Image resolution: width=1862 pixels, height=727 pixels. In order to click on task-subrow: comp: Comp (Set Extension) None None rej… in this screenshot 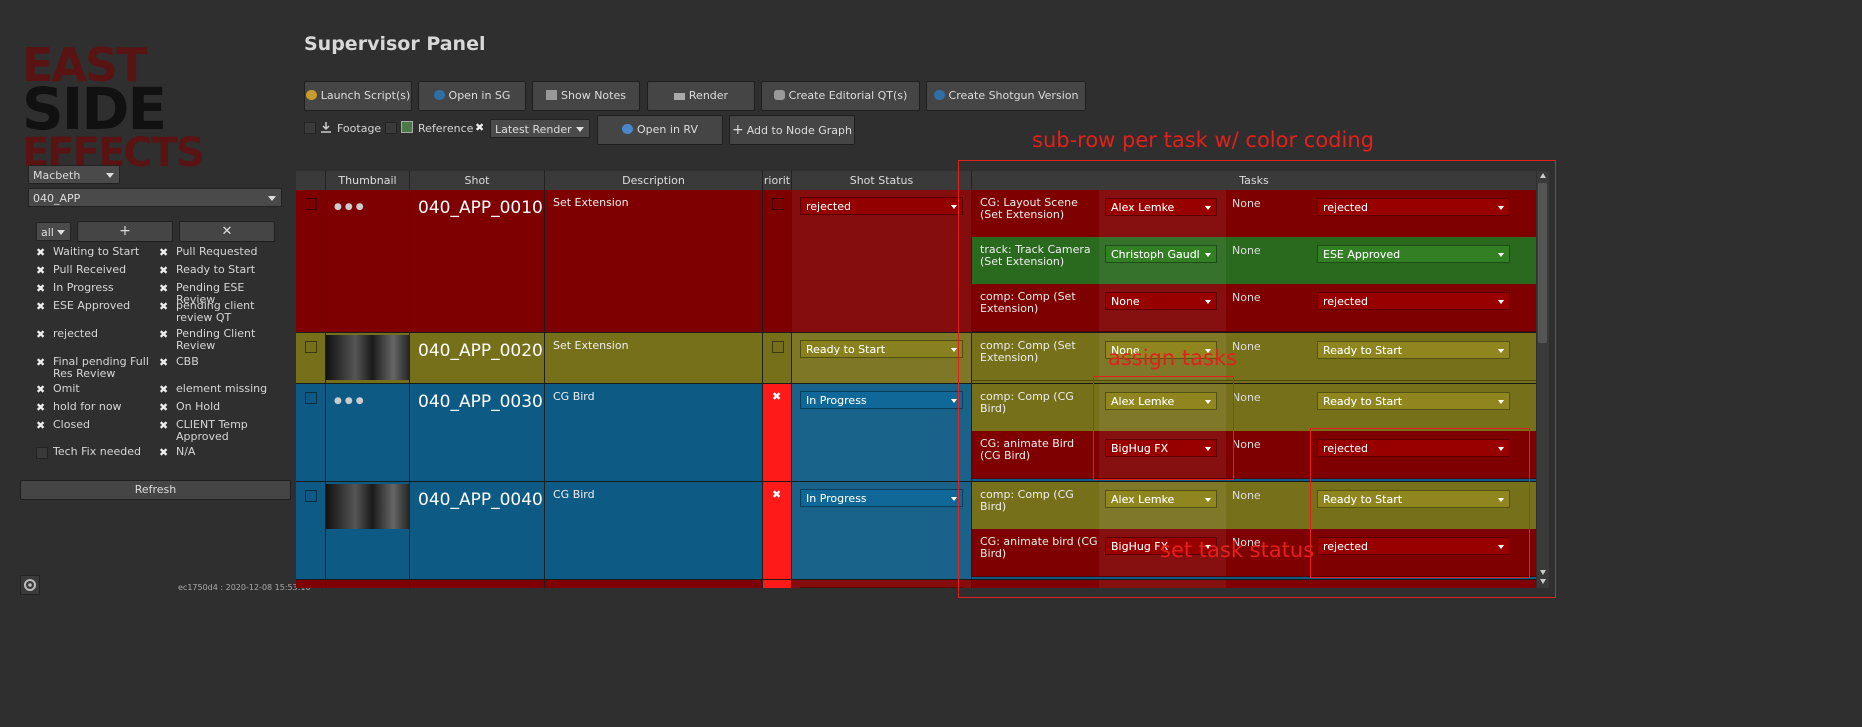, I will do `click(1254, 308)`.